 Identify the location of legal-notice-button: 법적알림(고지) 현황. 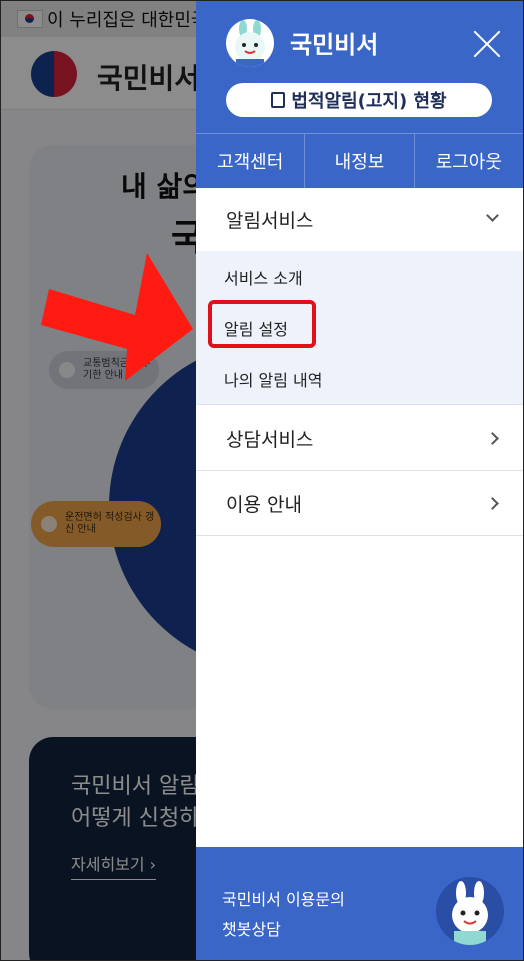
(359, 100).